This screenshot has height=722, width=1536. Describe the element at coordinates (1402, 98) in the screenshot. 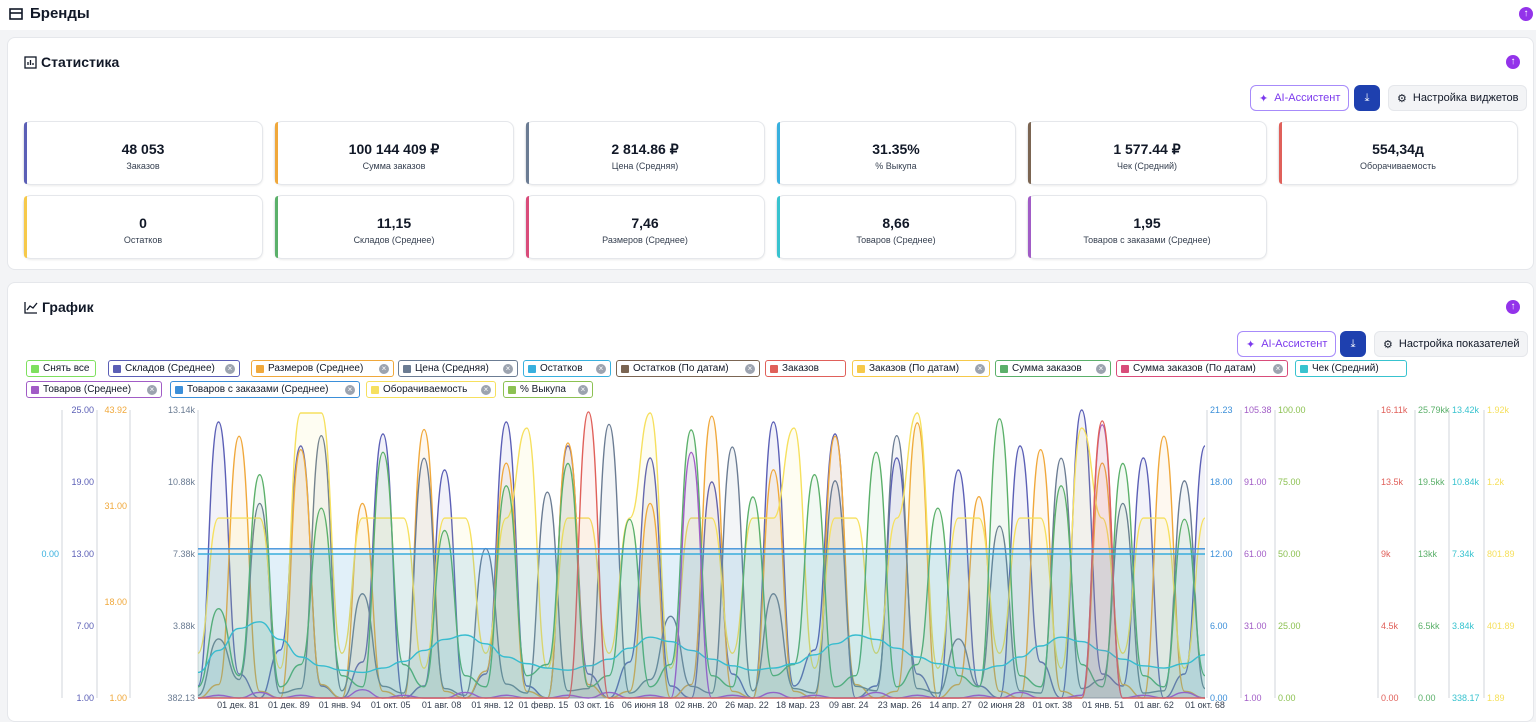

I see `gear-icon: ⚙` at that location.